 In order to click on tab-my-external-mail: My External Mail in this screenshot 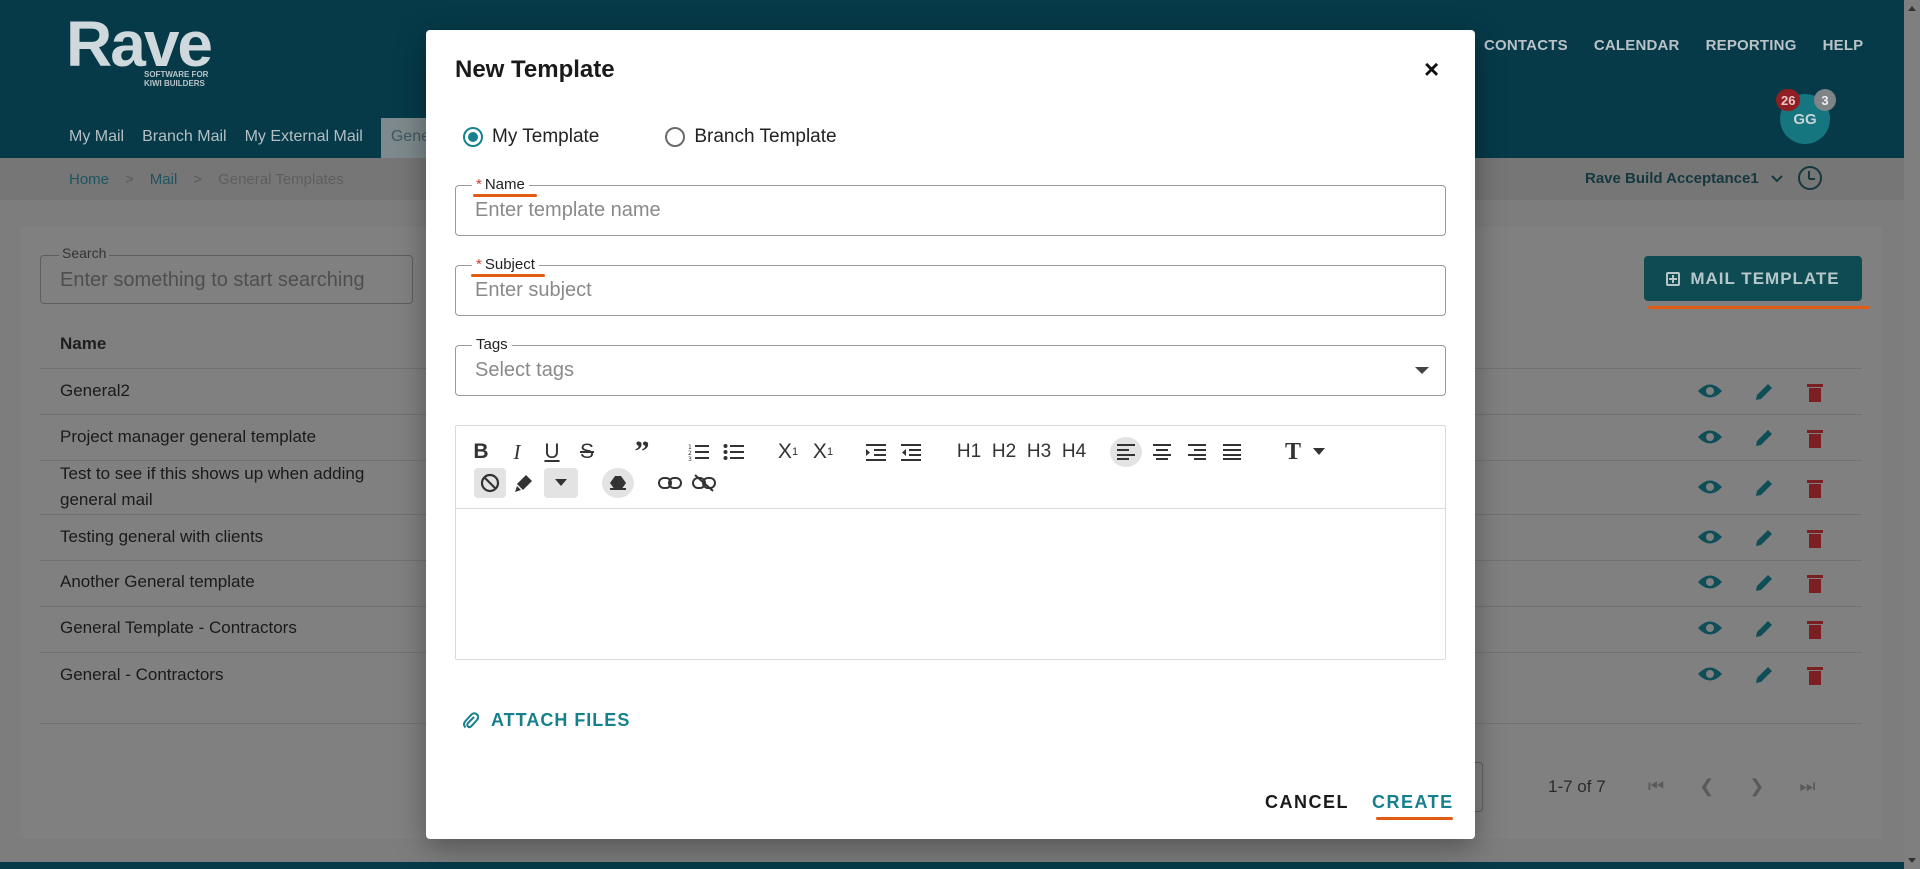, I will do `click(304, 138)`.